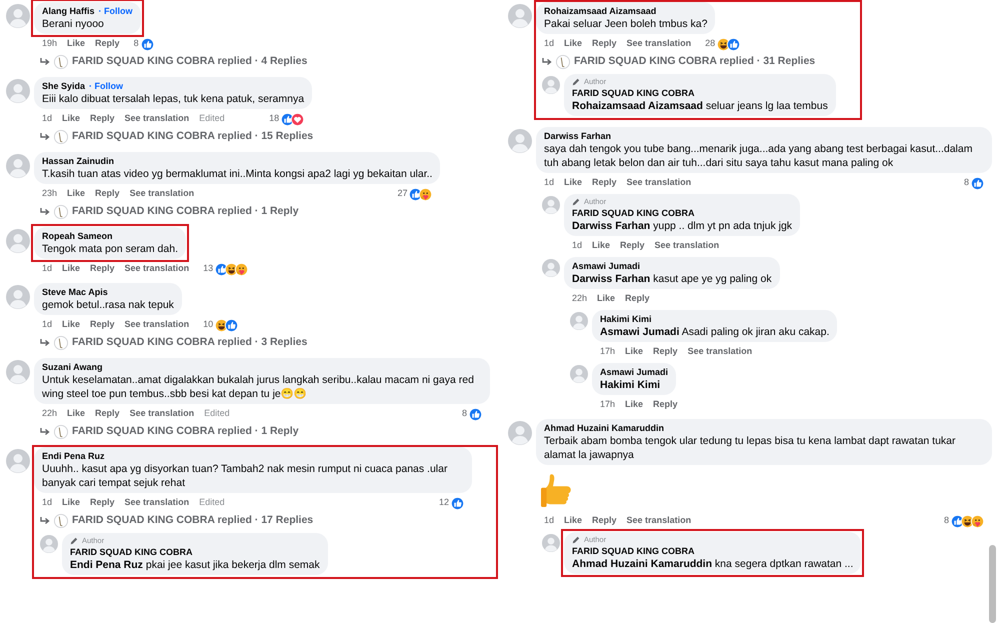 This screenshot has height=623, width=1000. What do you see at coordinates (195, 565) in the screenshot?
I see `comment-text: Endi Pena Ruz pkai jee kasut jika bekerja dlm semak` at bounding box center [195, 565].